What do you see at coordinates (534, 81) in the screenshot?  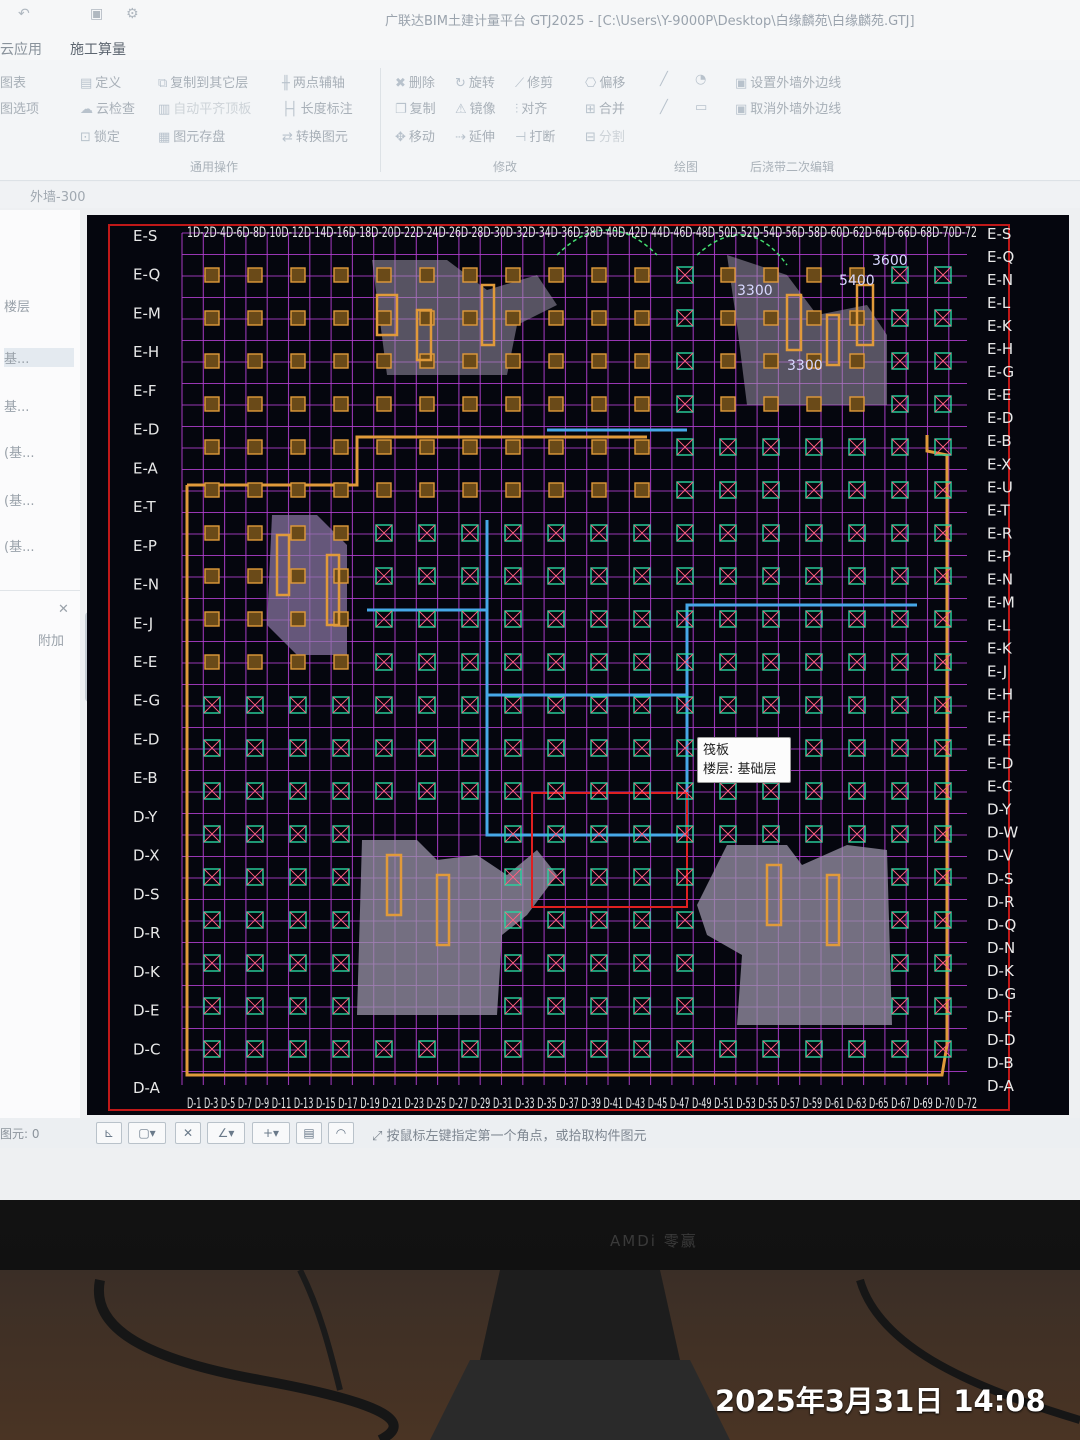 I see `trim-button: ⟋ 修剪` at bounding box center [534, 81].